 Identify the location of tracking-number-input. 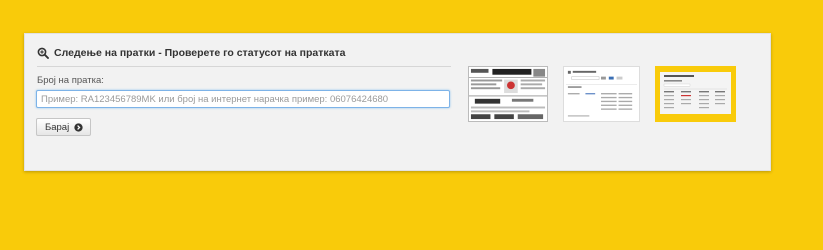
(243, 99).